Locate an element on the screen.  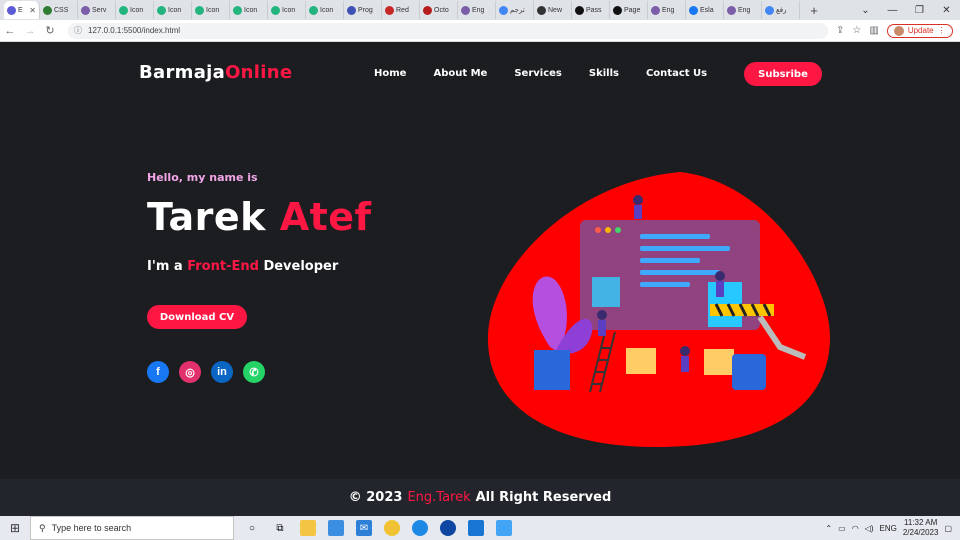
browser-tab: Page is located at coordinates (629, 10).